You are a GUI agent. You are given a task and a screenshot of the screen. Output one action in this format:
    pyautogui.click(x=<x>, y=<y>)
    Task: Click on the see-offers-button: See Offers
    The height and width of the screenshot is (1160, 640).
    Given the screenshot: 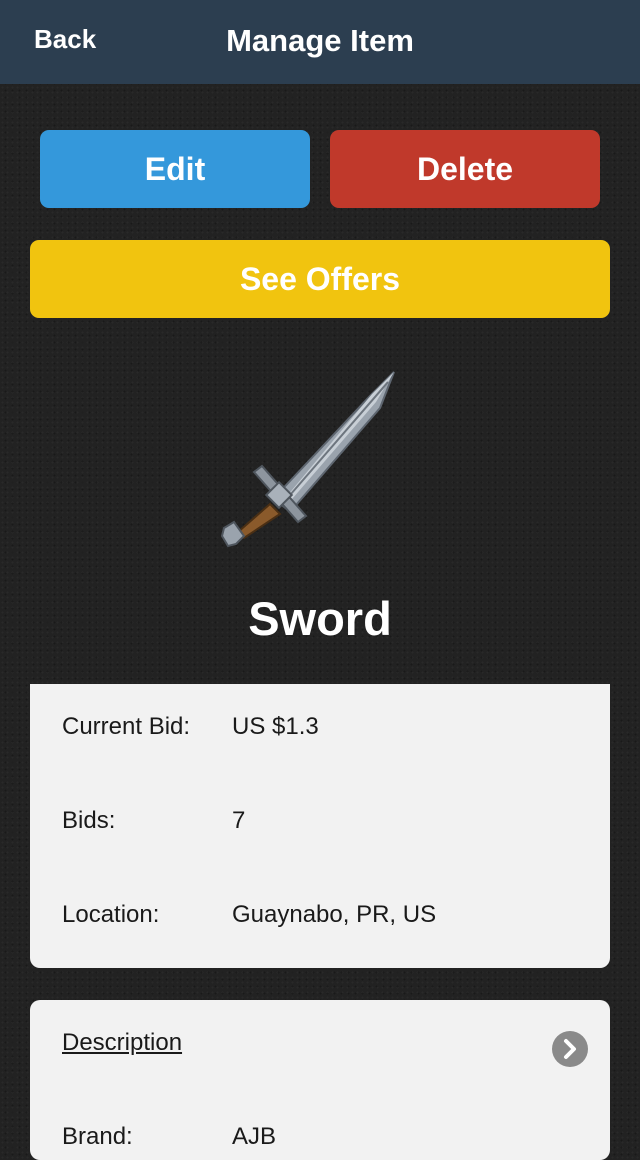 What is the action you would take?
    pyautogui.click(x=320, y=279)
    